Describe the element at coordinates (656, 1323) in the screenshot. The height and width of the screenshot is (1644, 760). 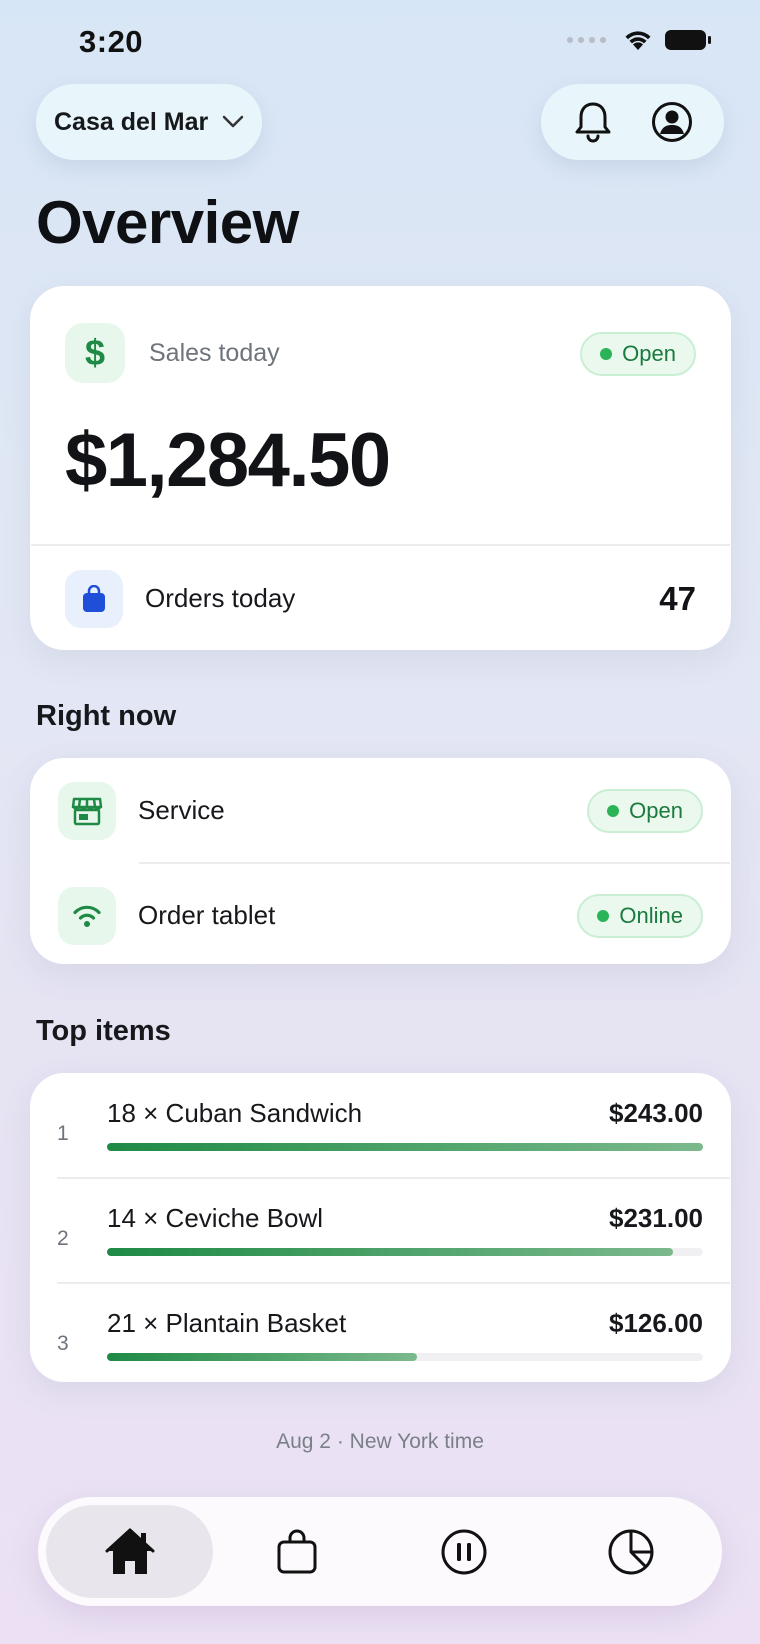
I see `top-item-price: $126.00` at that location.